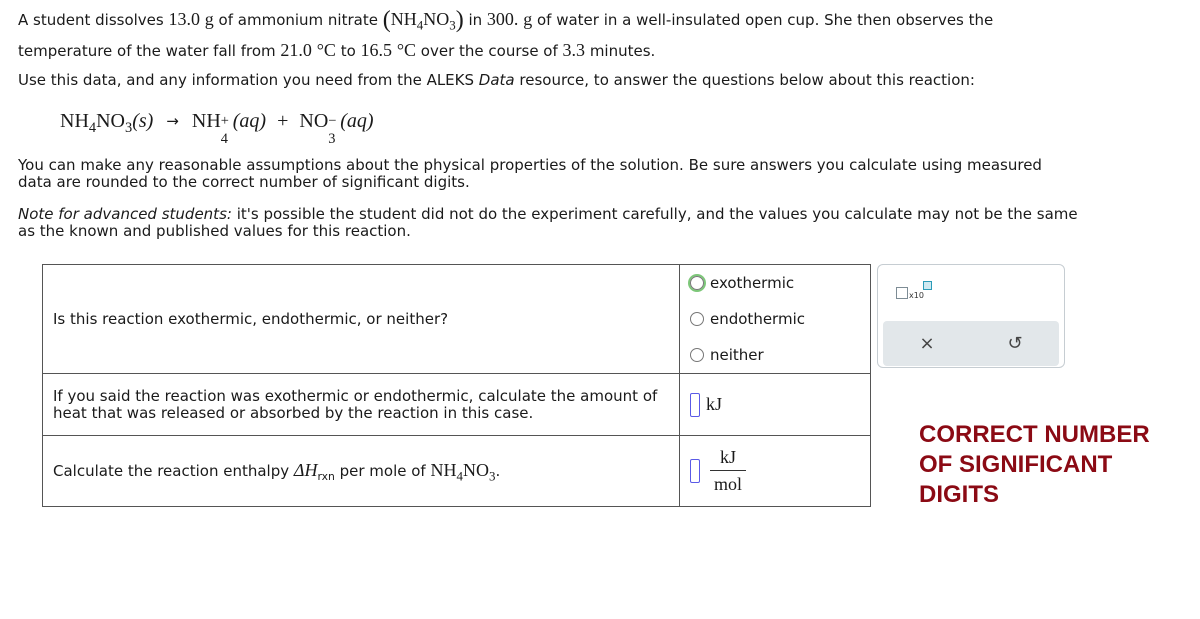  What do you see at coordinates (926, 294) in the screenshot?
I see `scientific-notation-button: x10` at bounding box center [926, 294].